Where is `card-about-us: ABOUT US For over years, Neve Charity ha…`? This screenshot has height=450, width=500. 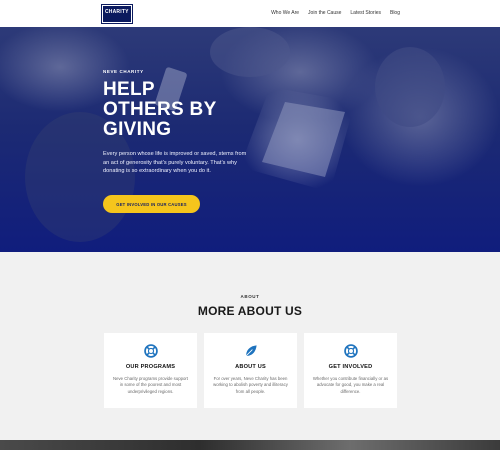 card-about-us: ABOUT US For over years, Neve Charity ha… is located at coordinates (250, 370).